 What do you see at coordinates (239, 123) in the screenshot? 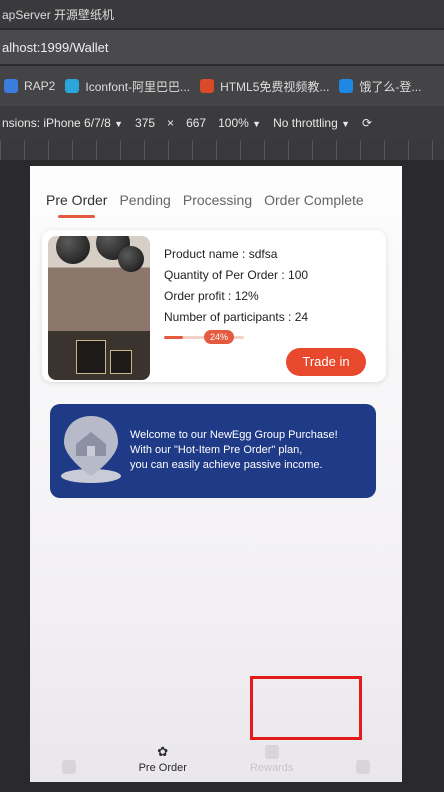
I see `zoom-select: 100% ▼` at bounding box center [239, 123].